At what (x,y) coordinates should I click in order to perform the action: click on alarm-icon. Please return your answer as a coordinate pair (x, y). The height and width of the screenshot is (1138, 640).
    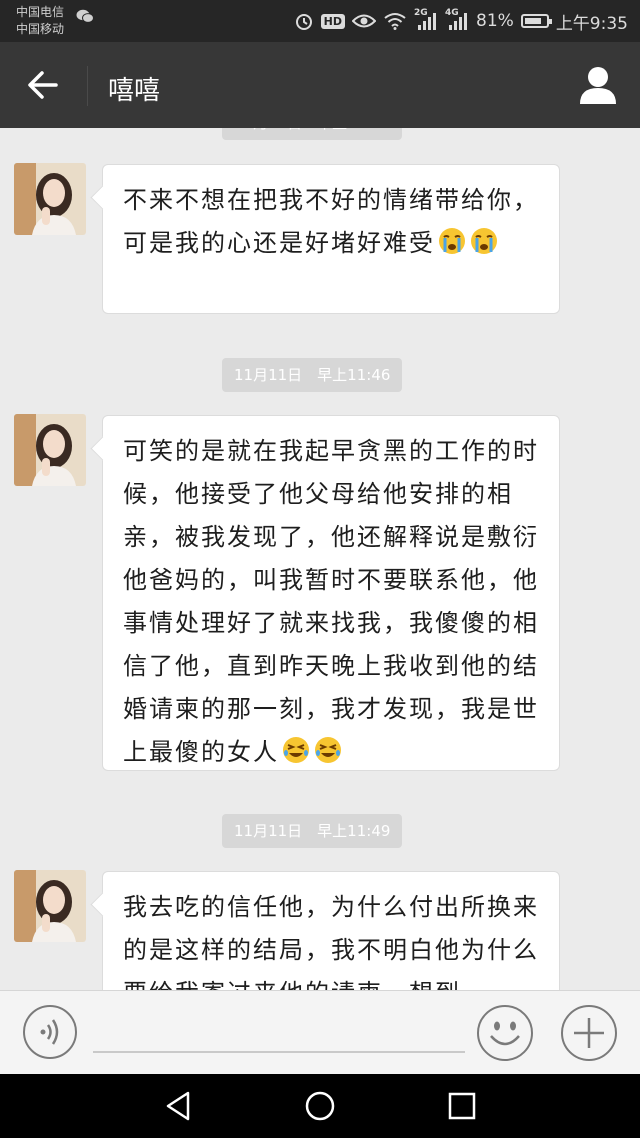
    Looking at the image, I should click on (303, 22).